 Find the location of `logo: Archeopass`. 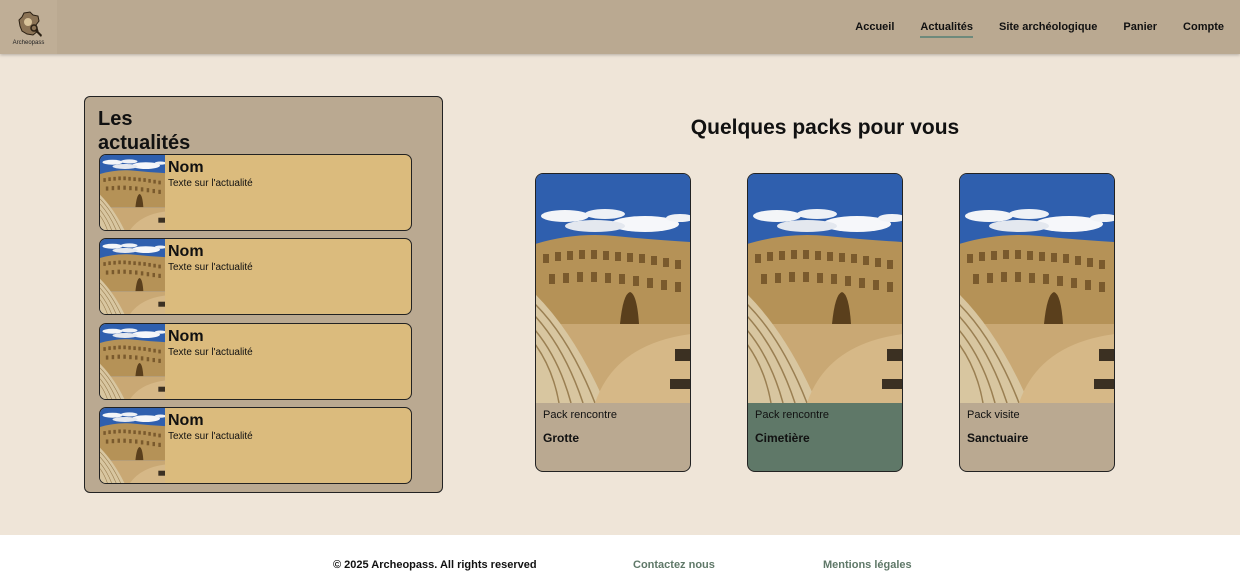

logo: Archeopass is located at coordinates (28, 27).